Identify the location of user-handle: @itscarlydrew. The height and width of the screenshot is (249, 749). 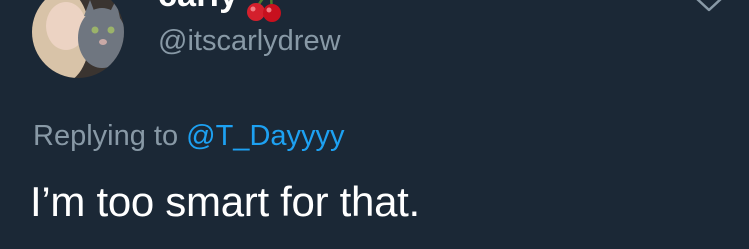
(249, 41).